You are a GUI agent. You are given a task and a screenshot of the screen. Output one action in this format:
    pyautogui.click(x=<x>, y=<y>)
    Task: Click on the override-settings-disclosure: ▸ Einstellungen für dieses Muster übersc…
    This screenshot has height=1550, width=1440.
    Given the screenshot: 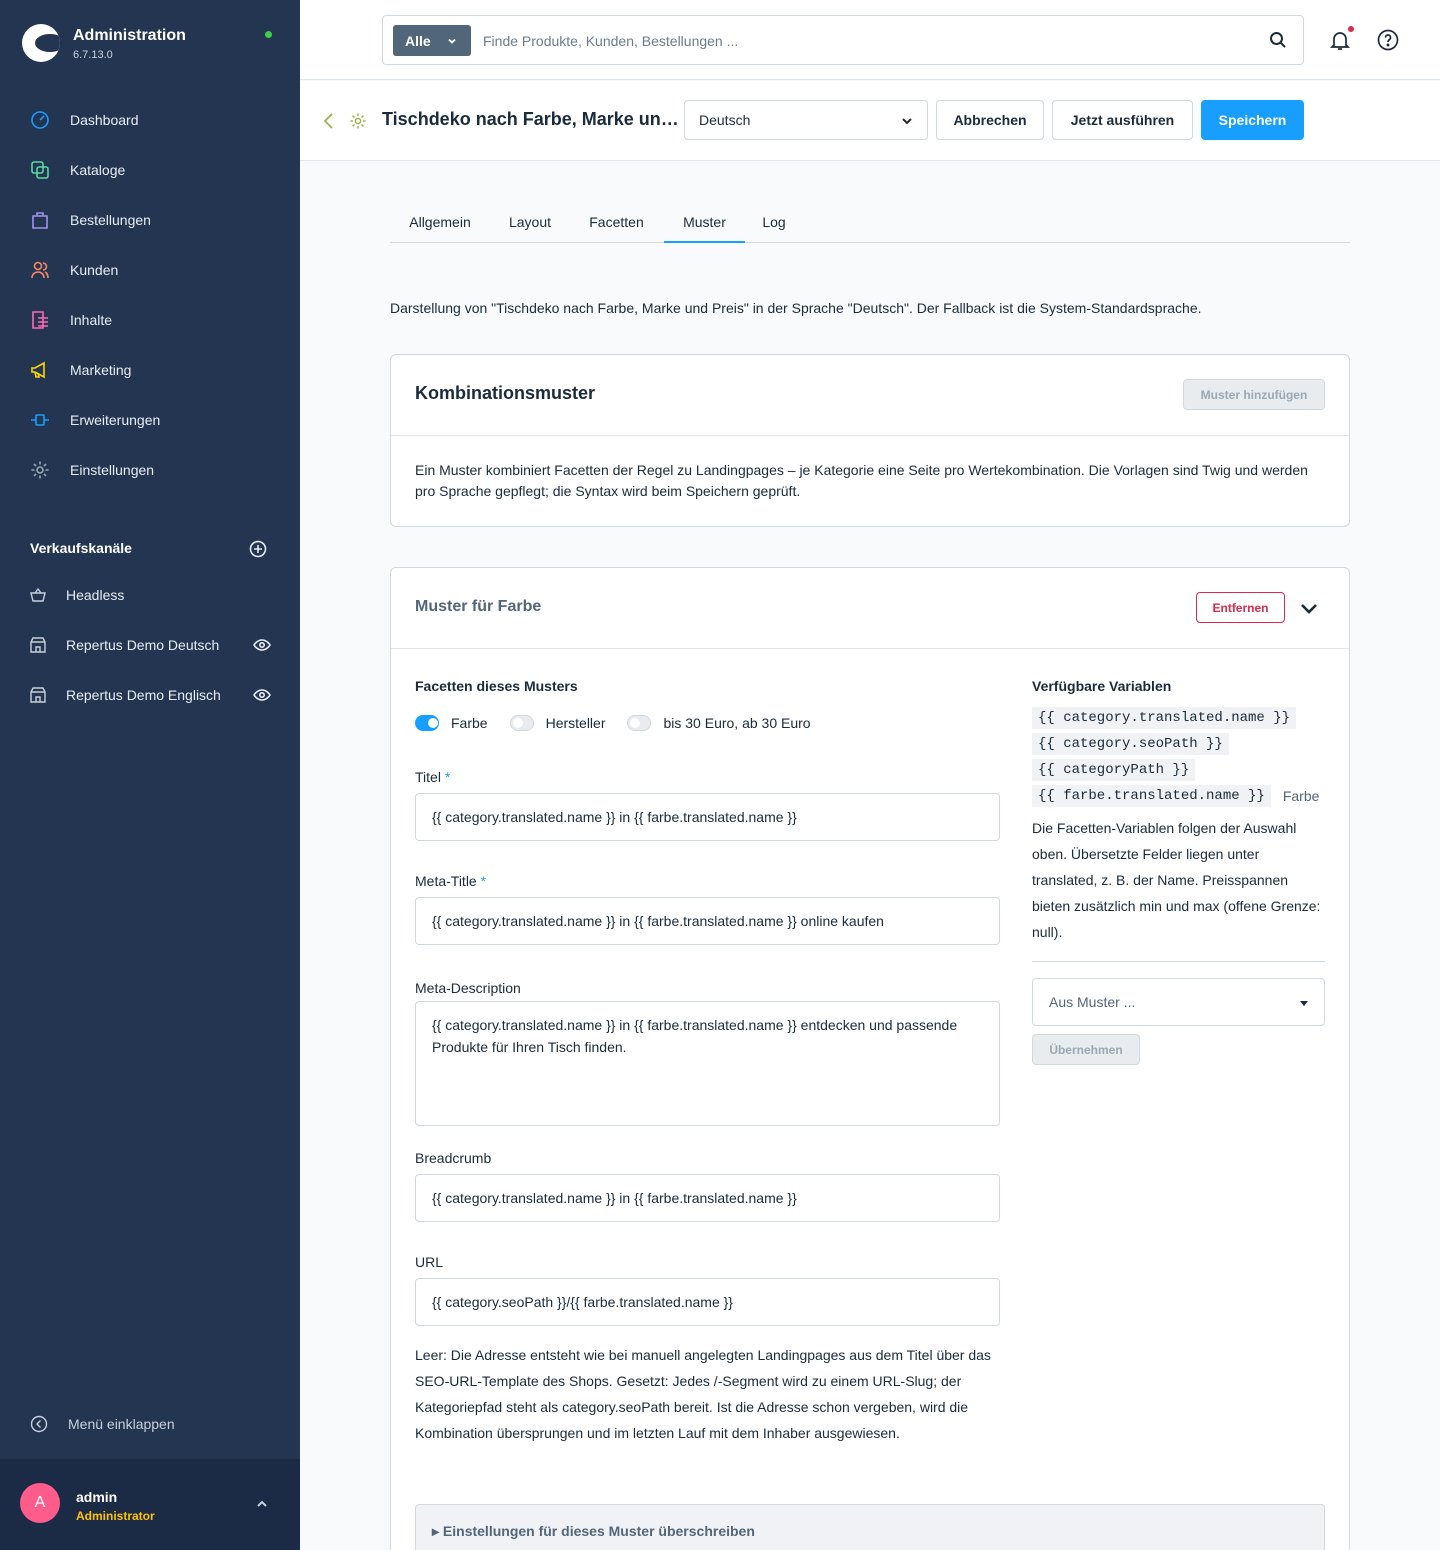 What is the action you would take?
    pyautogui.click(x=870, y=1527)
    